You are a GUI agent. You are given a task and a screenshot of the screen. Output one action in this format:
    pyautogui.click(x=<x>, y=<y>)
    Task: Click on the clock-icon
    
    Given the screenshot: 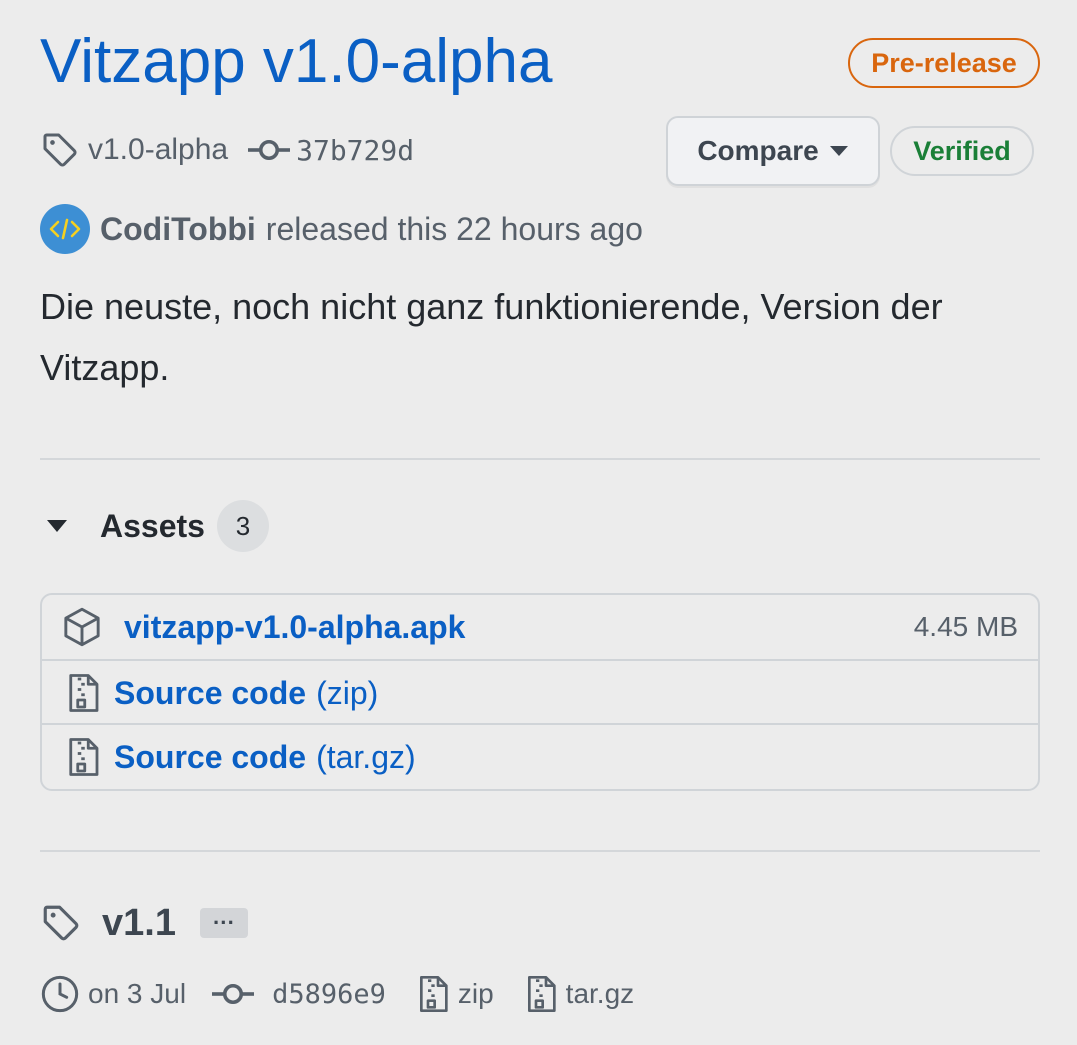 What is the action you would take?
    pyautogui.click(x=60, y=994)
    